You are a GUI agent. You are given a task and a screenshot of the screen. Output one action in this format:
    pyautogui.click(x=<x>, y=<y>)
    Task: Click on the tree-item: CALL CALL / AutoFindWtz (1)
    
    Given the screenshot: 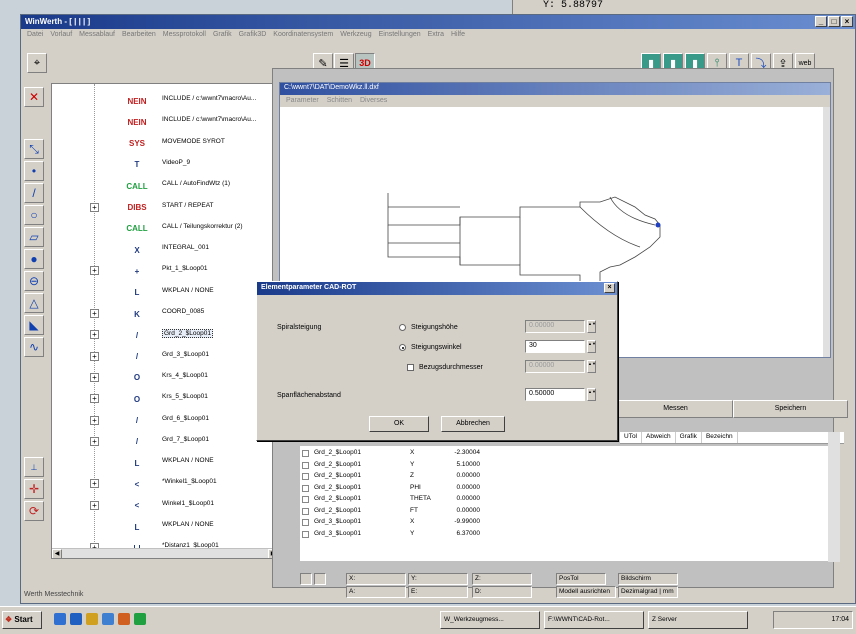 What is the action you would take?
    pyautogui.click(x=166, y=186)
    